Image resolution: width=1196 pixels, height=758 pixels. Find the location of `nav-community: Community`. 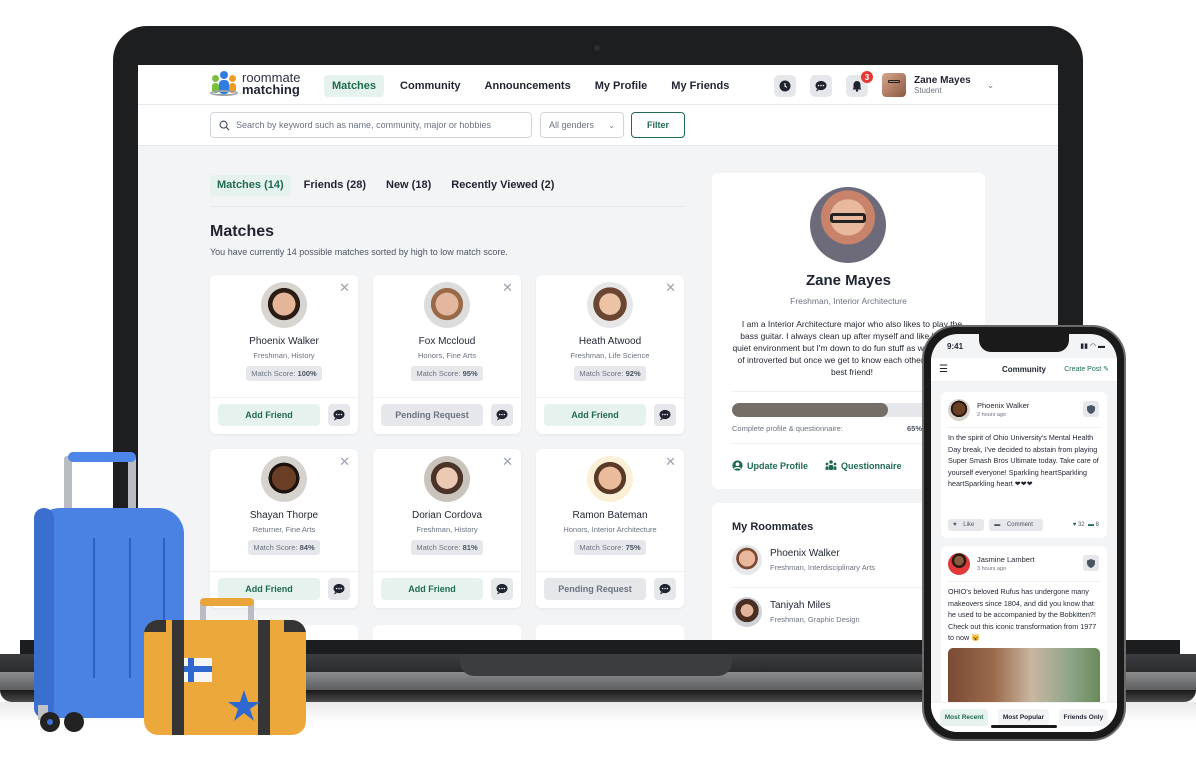

nav-community: Community is located at coordinates (430, 86).